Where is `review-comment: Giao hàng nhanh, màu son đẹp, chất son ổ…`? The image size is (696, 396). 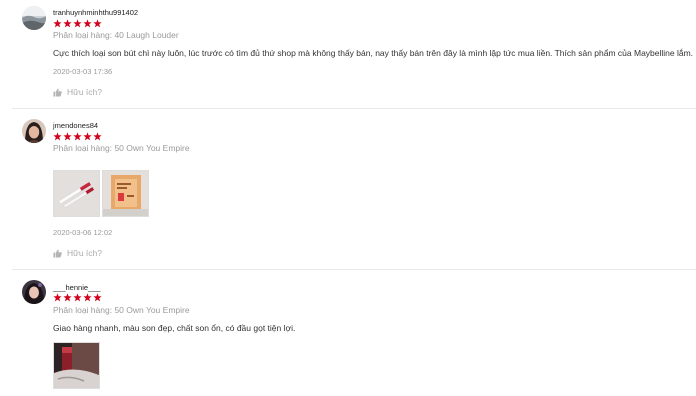 review-comment: Giao hàng nhanh, màu son đẹp, chất son ổ… is located at coordinates (174, 328).